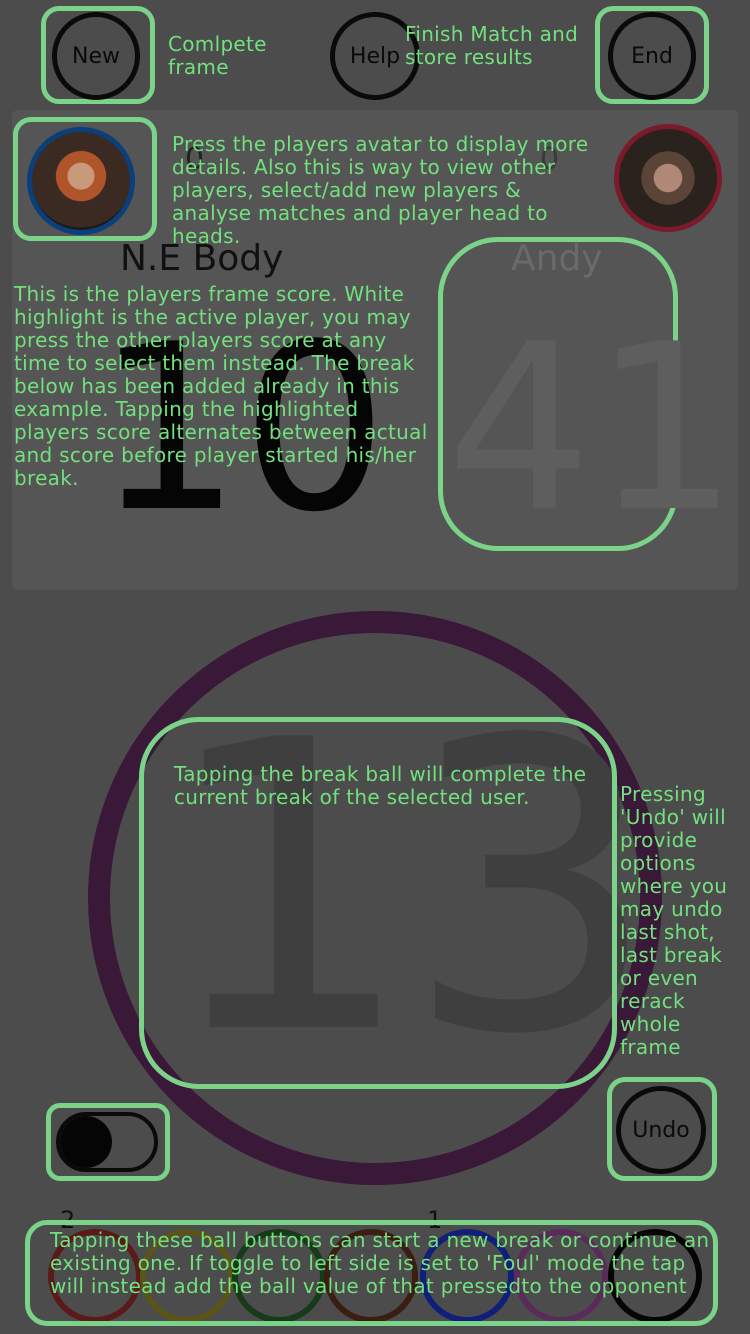 This screenshot has width=750, height=1334. What do you see at coordinates (202, 258) in the screenshot?
I see `player1-name: N.E Body` at bounding box center [202, 258].